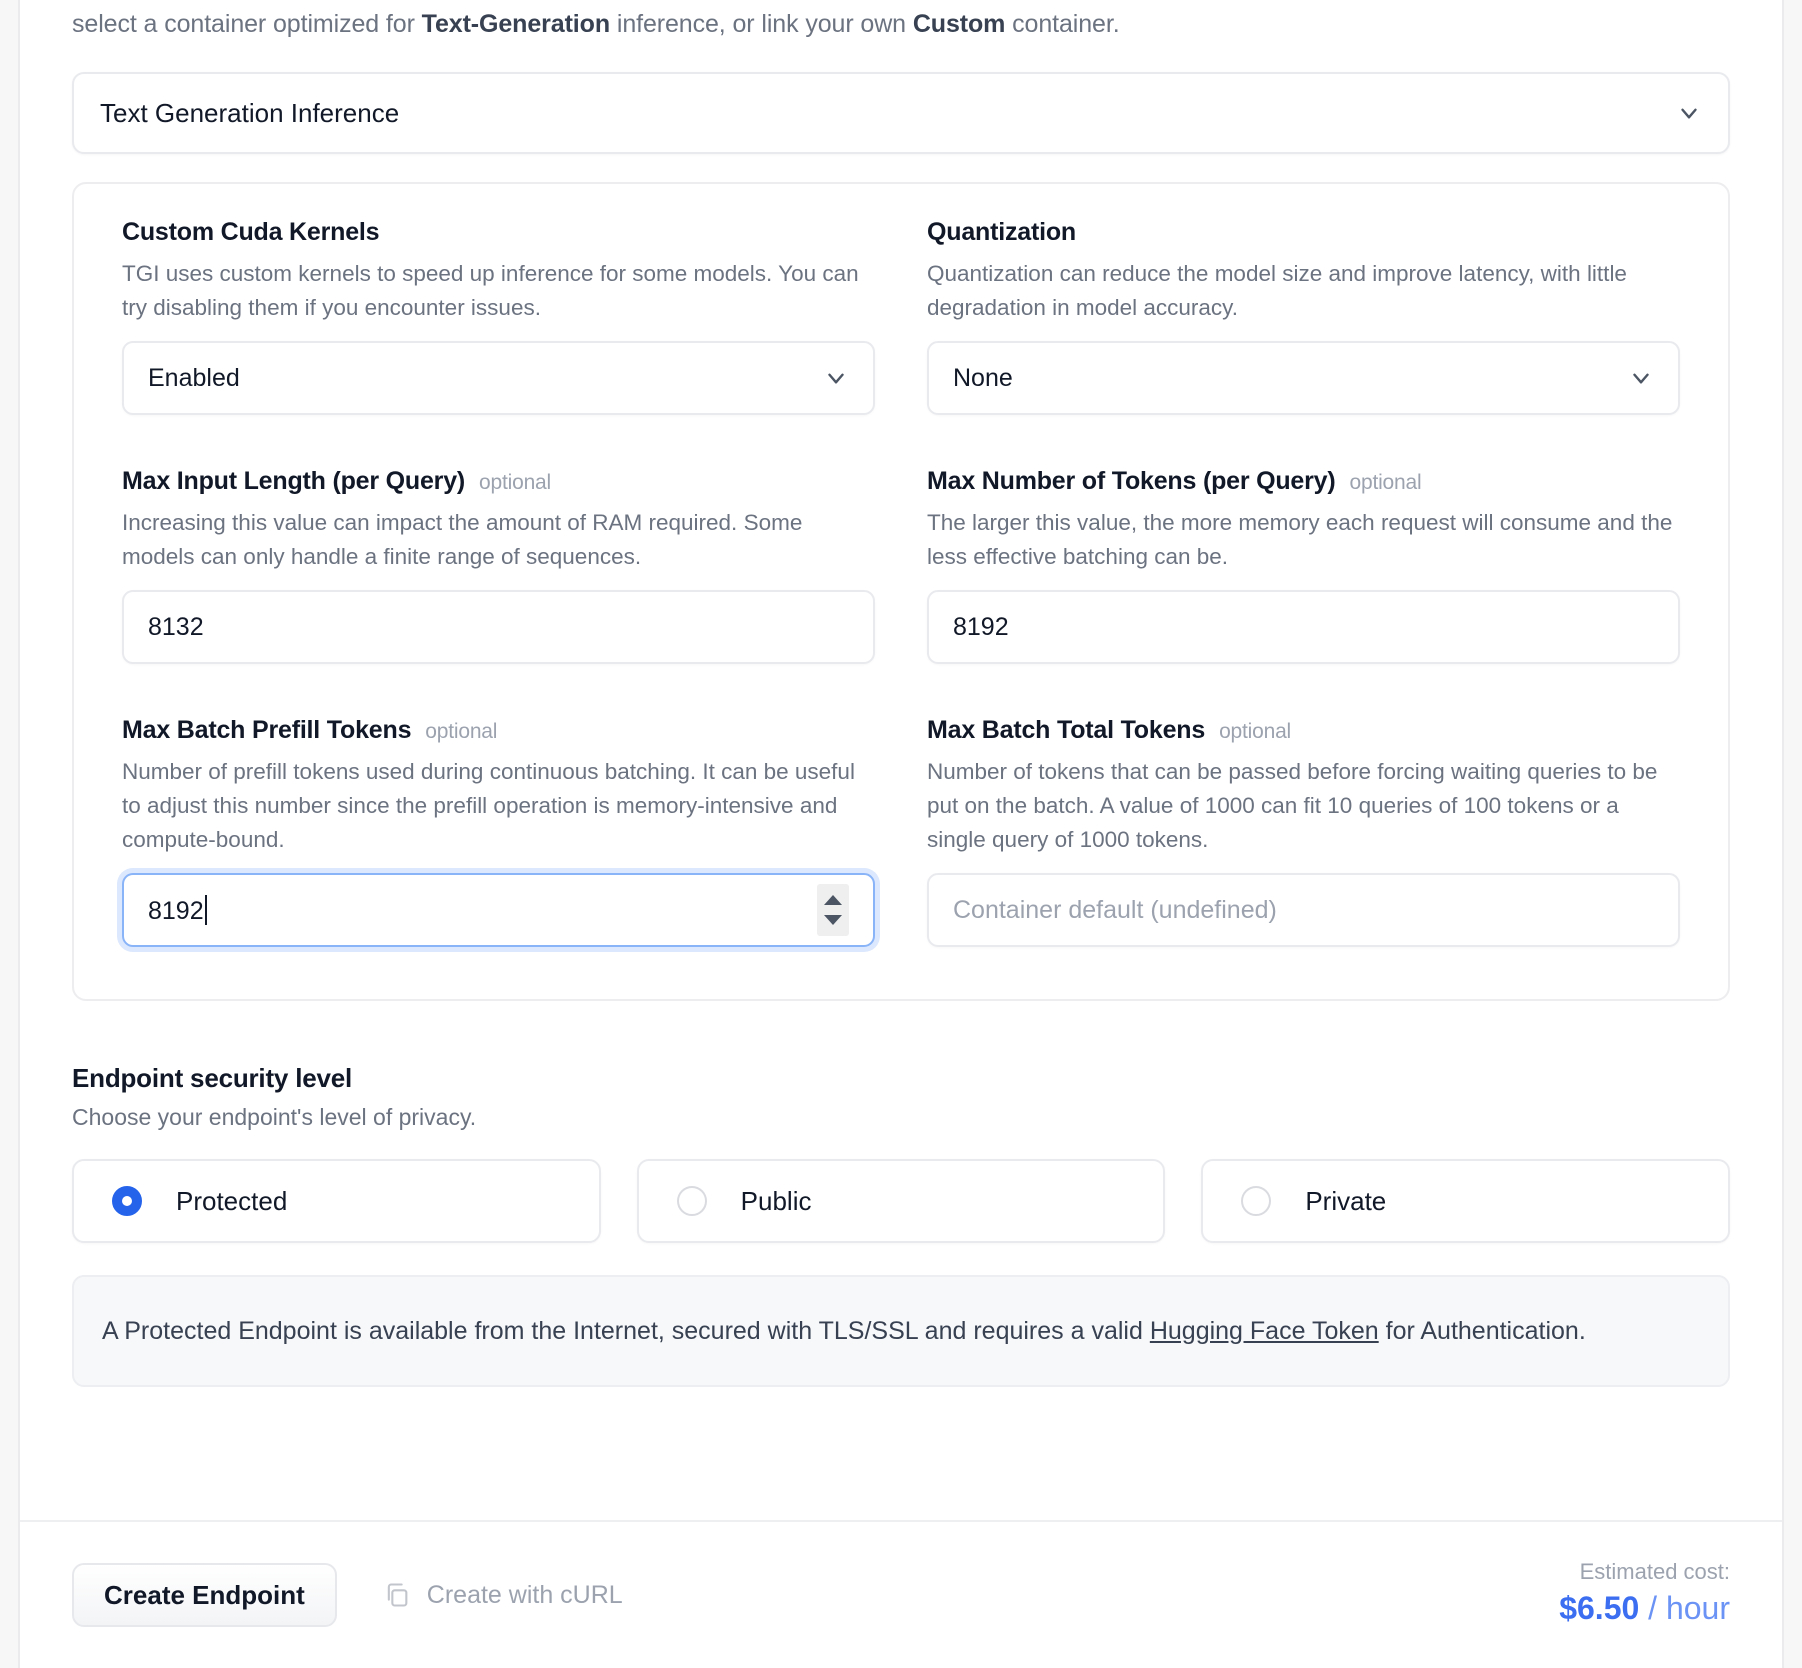 The height and width of the screenshot is (1668, 1802). I want to click on security-option-private: Private, so click(1465, 1201).